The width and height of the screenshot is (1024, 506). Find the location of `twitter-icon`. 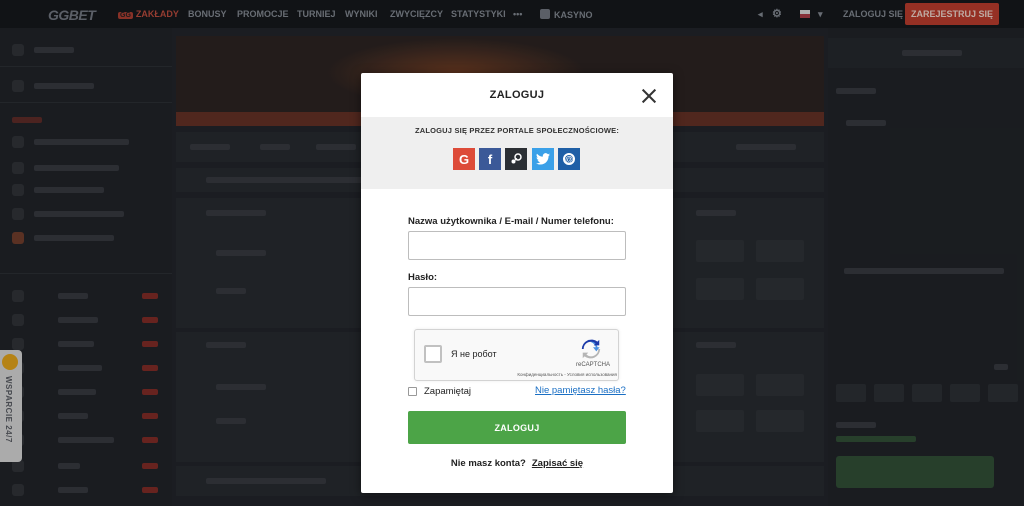

twitter-icon is located at coordinates (543, 159).